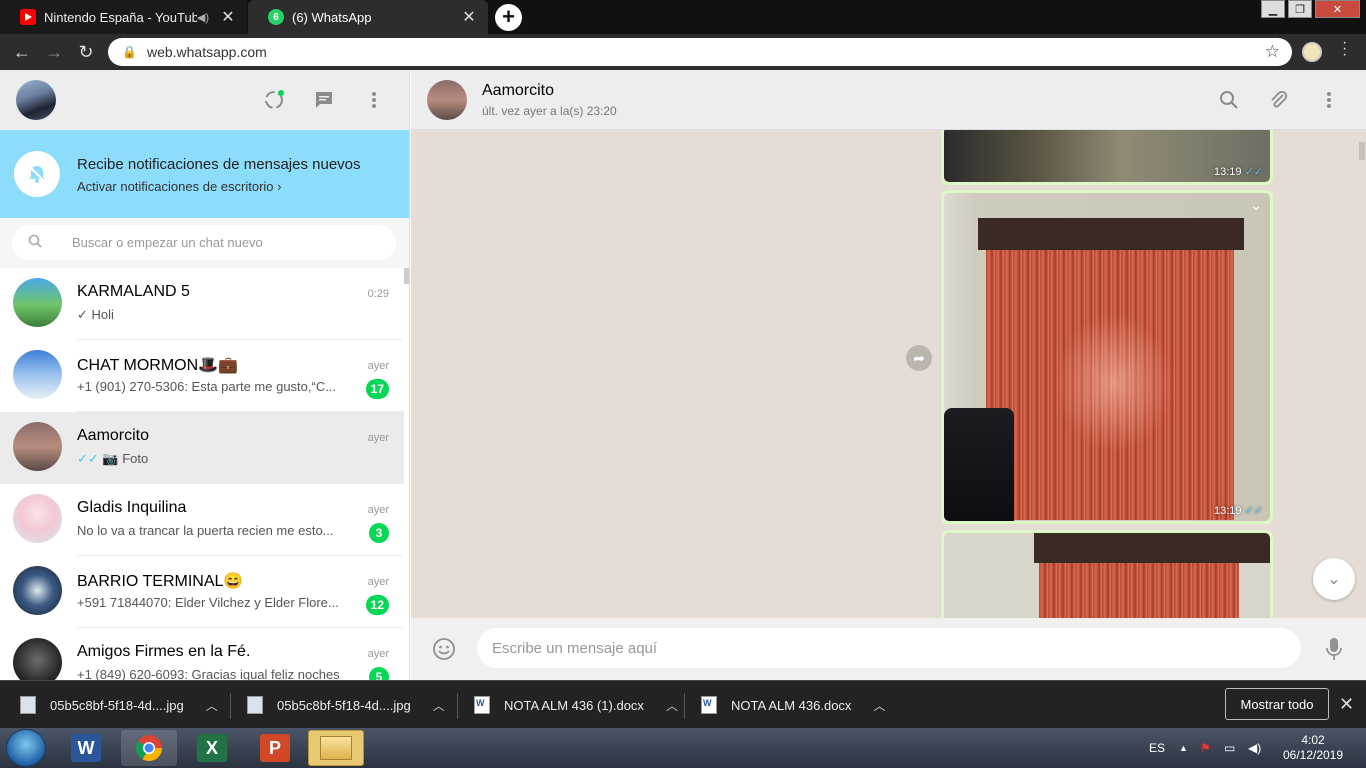 The width and height of the screenshot is (1366, 768). I want to click on close-icon: ✕, so click(1346, 704).